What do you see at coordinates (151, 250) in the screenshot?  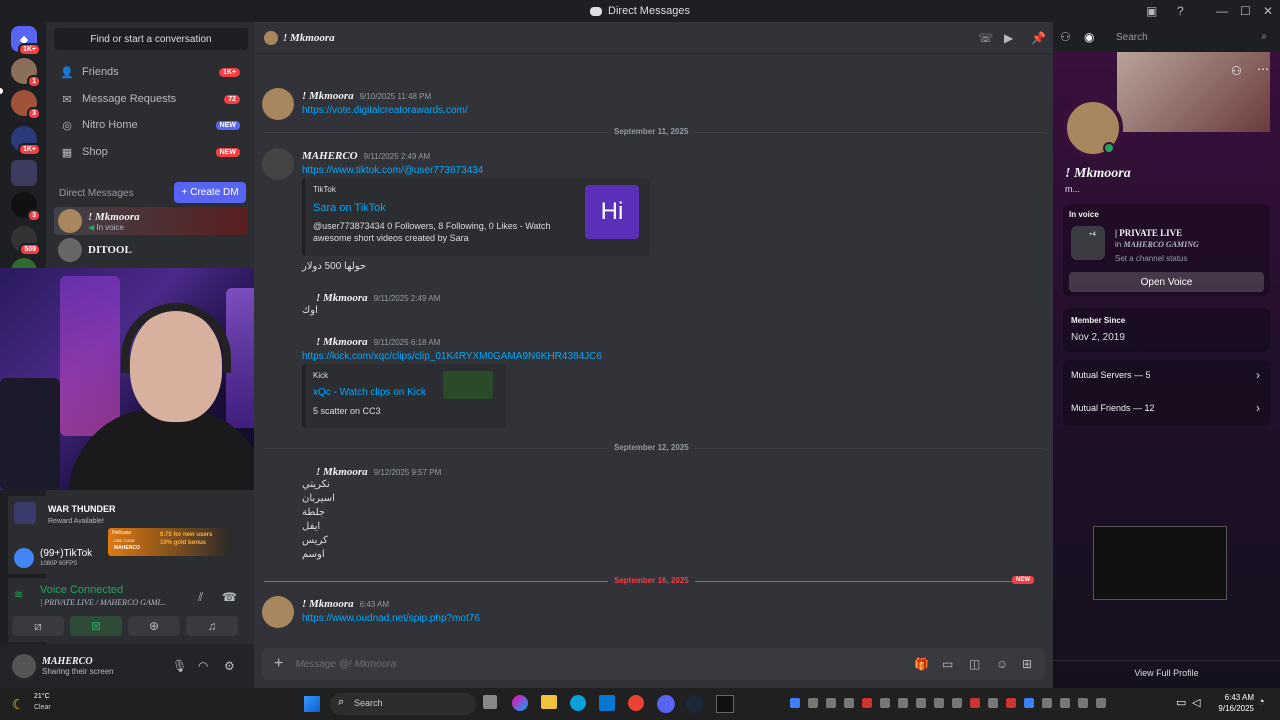 I see `dm-item: DITOOL` at bounding box center [151, 250].